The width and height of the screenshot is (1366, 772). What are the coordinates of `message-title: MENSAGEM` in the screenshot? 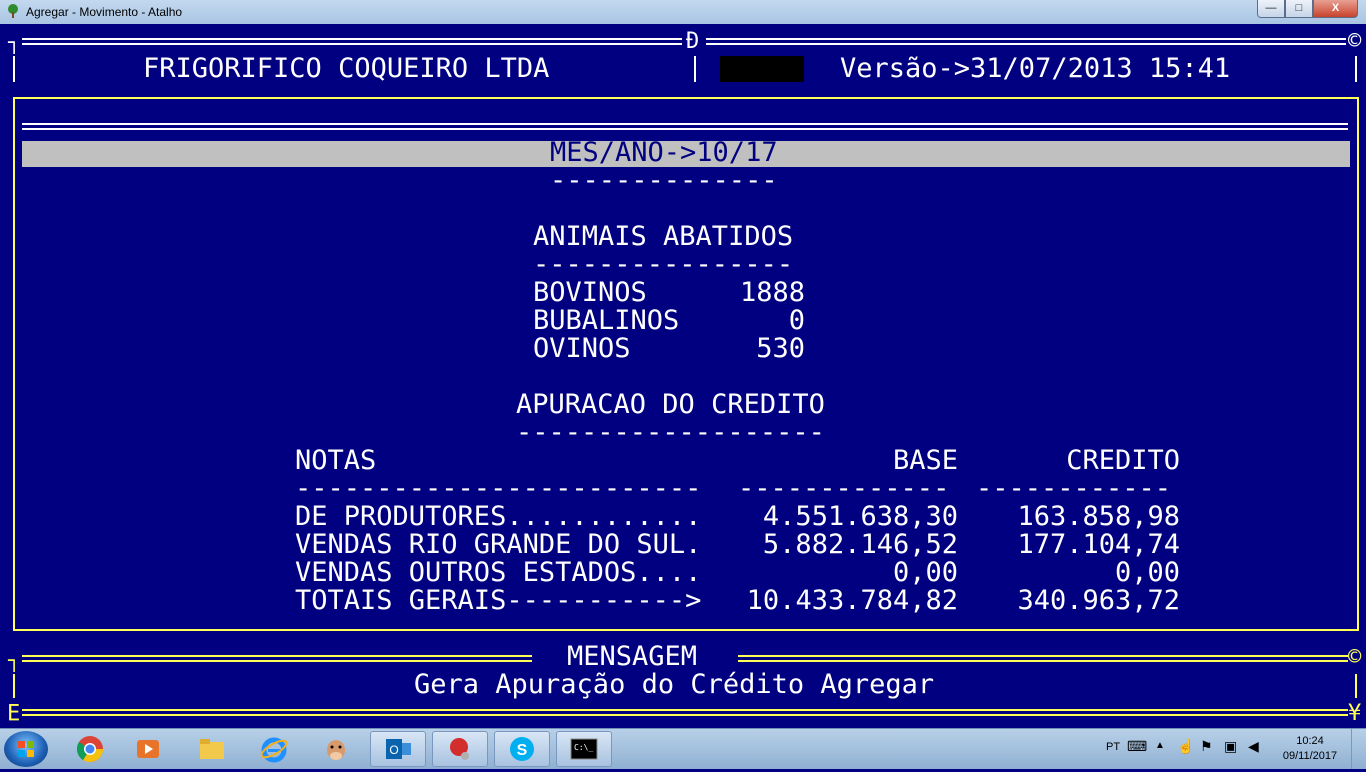 It's located at (632, 656).